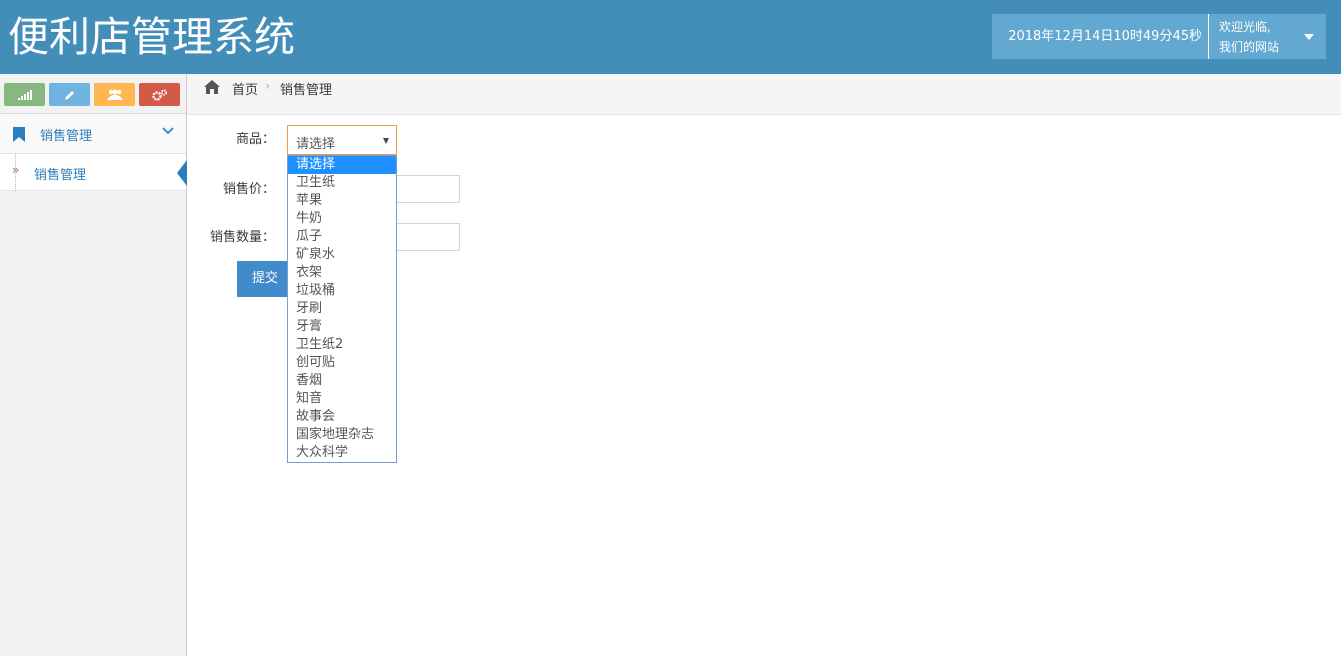  Describe the element at coordinates (342, 399) in the screenshot. I see `dropdown-option: 知音` at that location.